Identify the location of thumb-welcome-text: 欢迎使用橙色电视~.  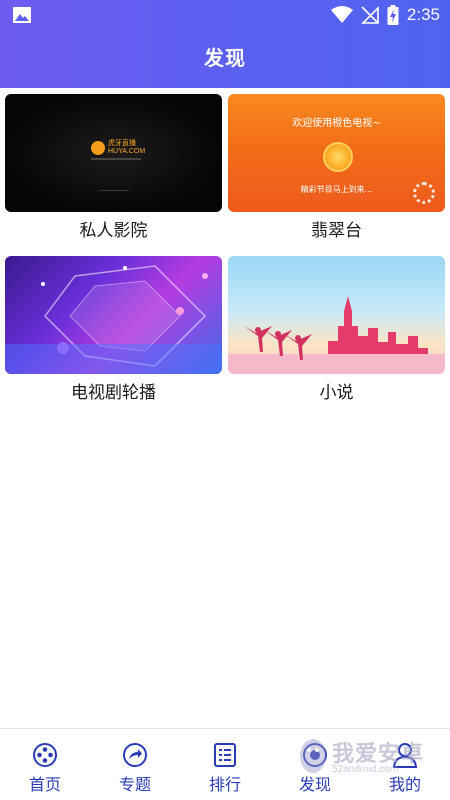
(336, 123).